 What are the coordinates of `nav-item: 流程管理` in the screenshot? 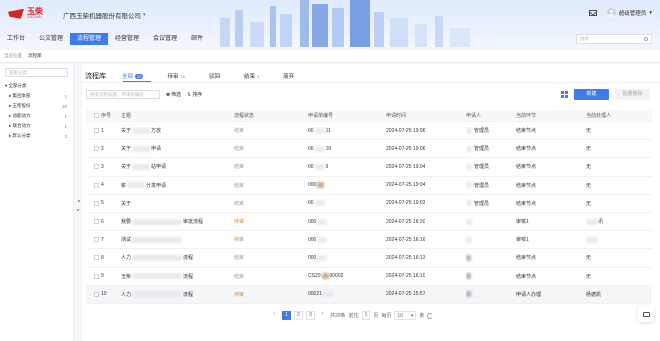 It's located at (89, 39).